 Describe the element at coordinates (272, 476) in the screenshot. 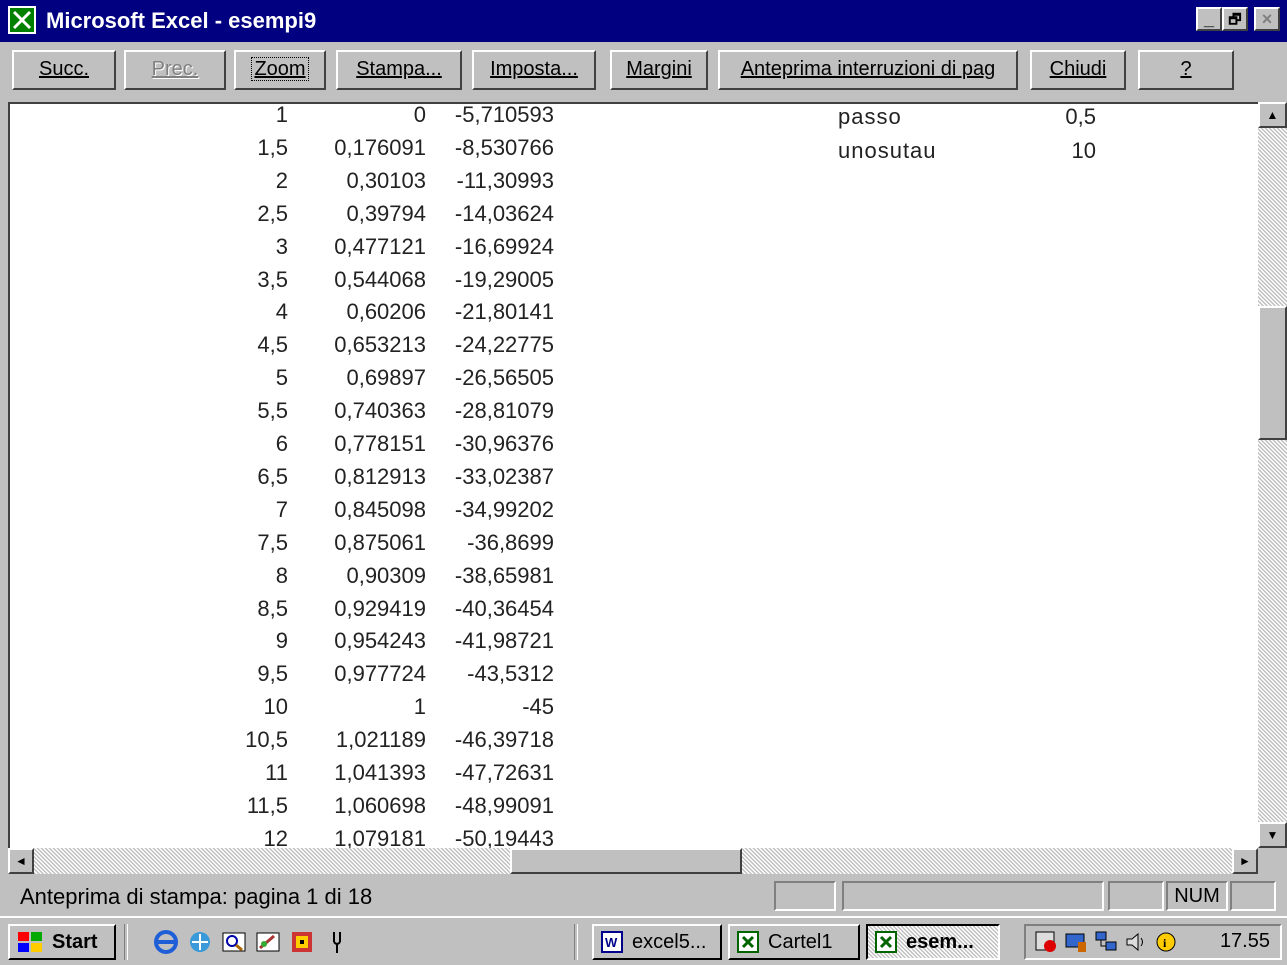

I see `table-cell: 6,5` at that location.